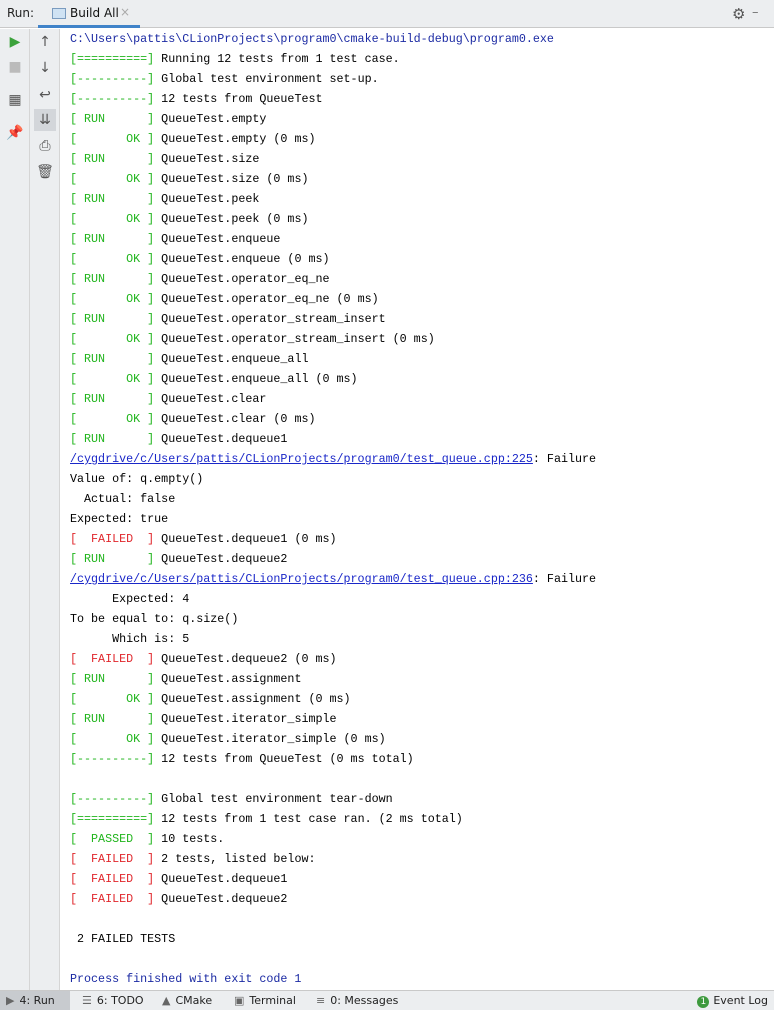  What do you see at coordinates (94, 13) in the screenshot?
I see `tab-label: Build All` at bounding box center [94, 13].